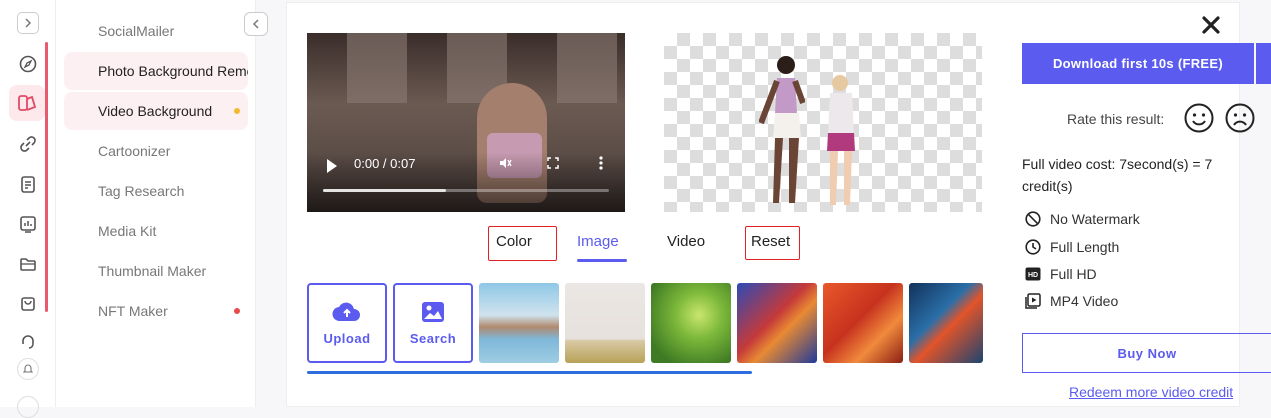  Describe the element at coordinates (466, 122) in the screenshot. I see `video-player: 0:00 / 0:07` at that location.